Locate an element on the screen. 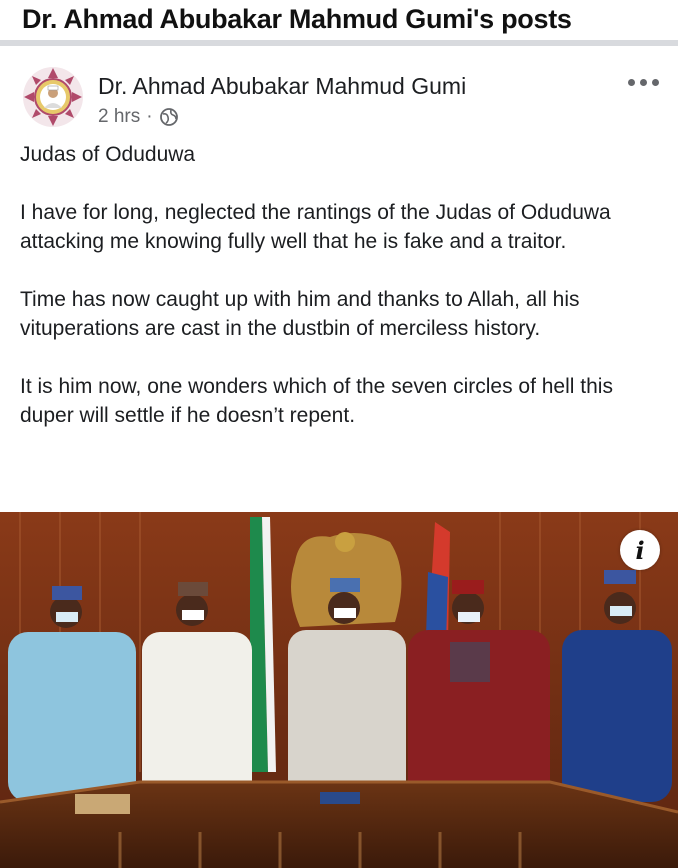  author-avatar is located at coordinates (53, 97).